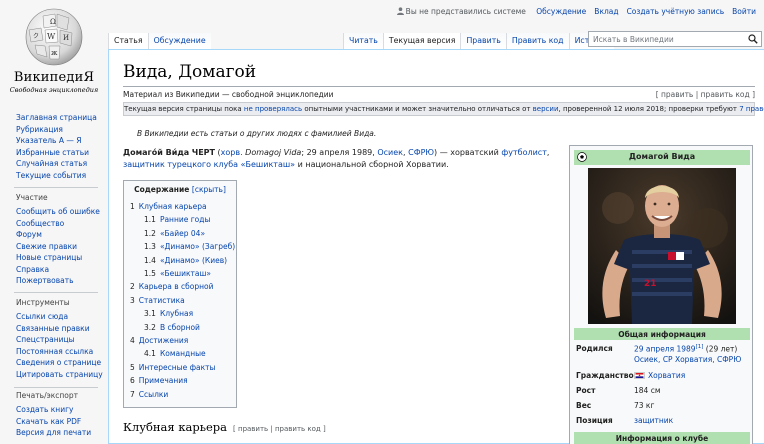  What do you see at coordinates (676, 11) in the screenshot?
I see `personal-link: Создать учётную запись` at bounding box center [676, 11].